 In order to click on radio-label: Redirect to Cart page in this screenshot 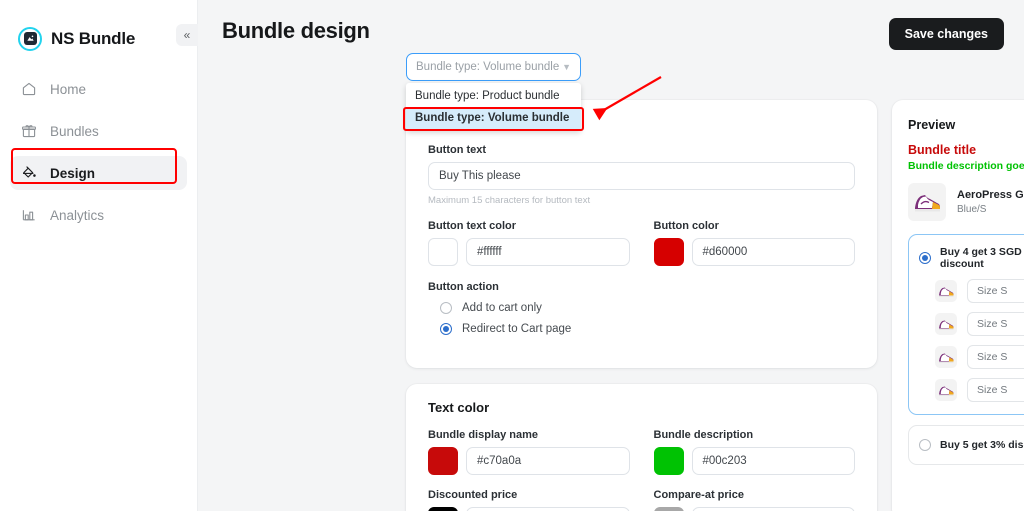, I will do `click(517, 329)`.